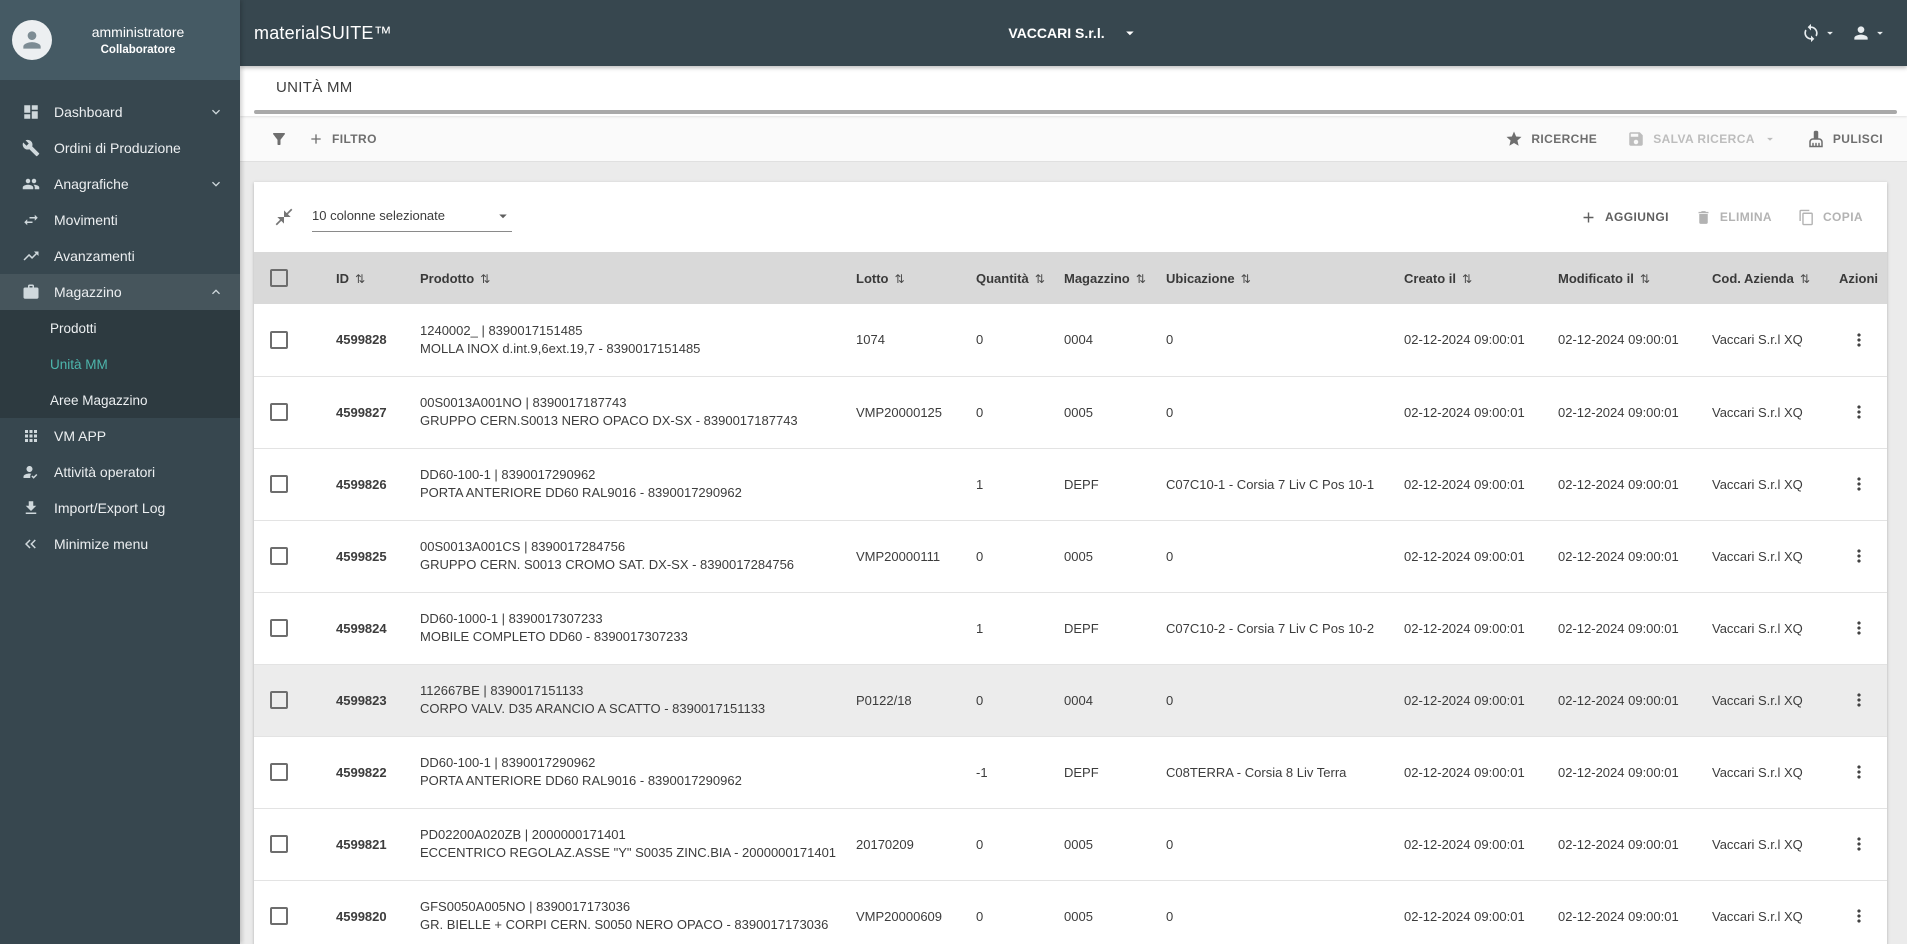 The width and height of the screenshot is (1907, 944). I want to click on sidebar-item-attivit-operatori: Attività operatori, so click(120, 472).